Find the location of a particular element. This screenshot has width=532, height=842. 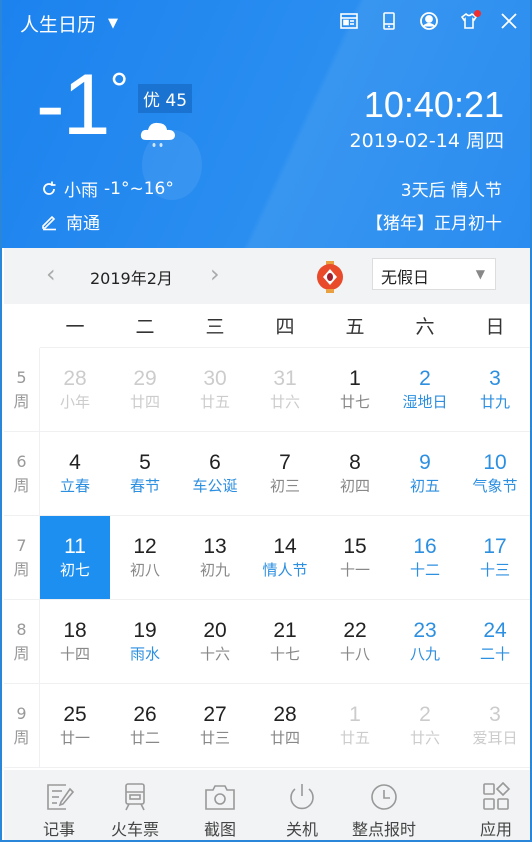

refresh-icon is located at coordinates (49, 188).